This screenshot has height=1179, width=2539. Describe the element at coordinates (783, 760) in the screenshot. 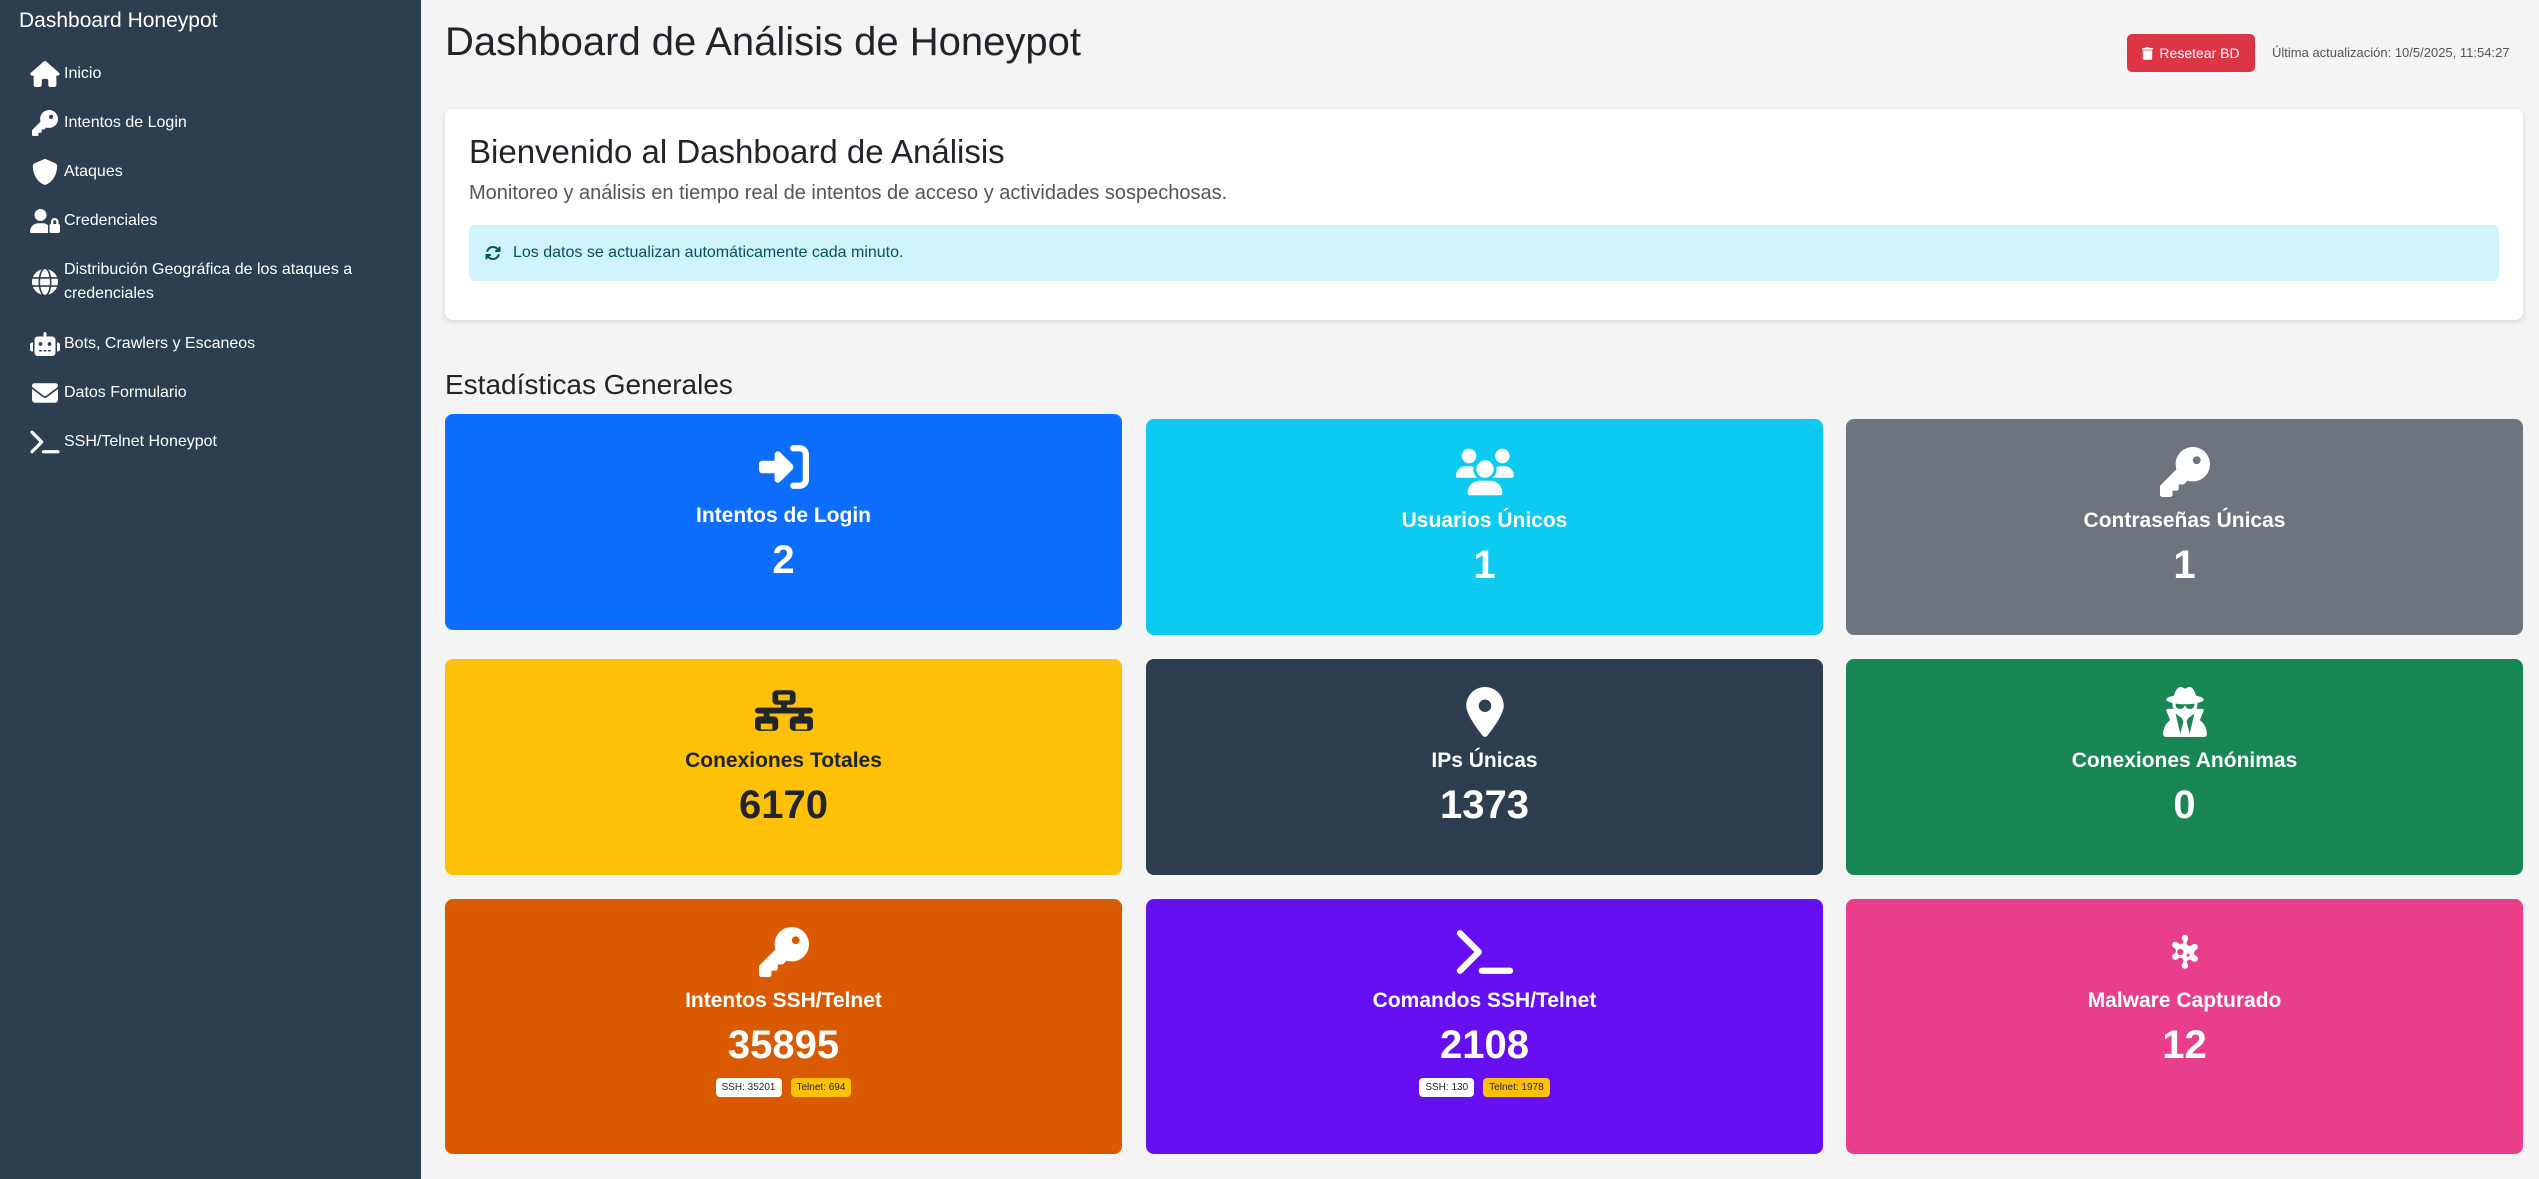

I see `stat-label: Conexiones Totales` at that location.